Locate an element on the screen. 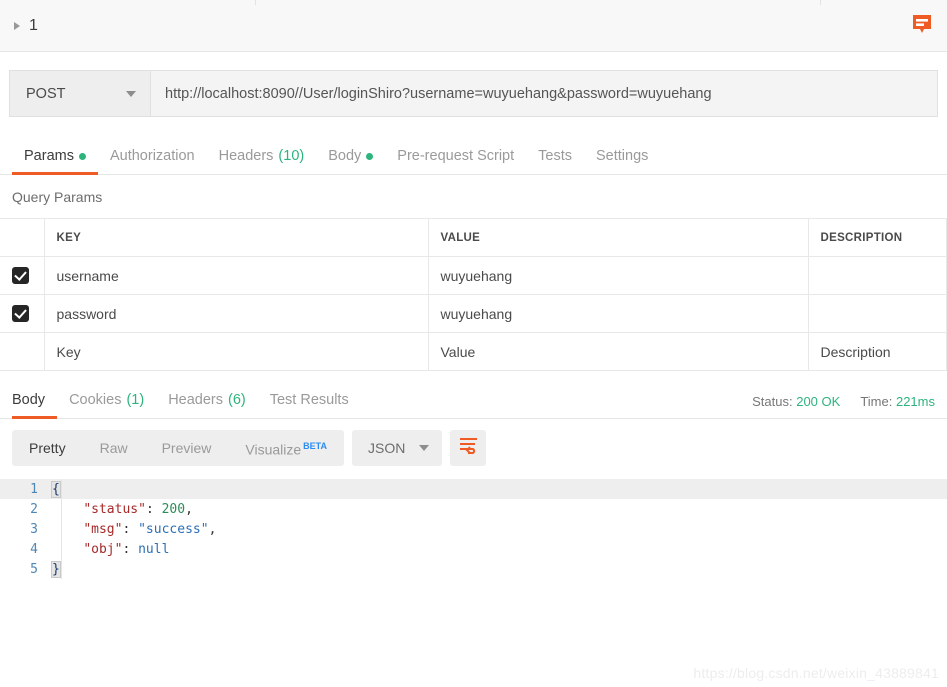  view-mode-label: Raw is located at coordinates (113, 448).